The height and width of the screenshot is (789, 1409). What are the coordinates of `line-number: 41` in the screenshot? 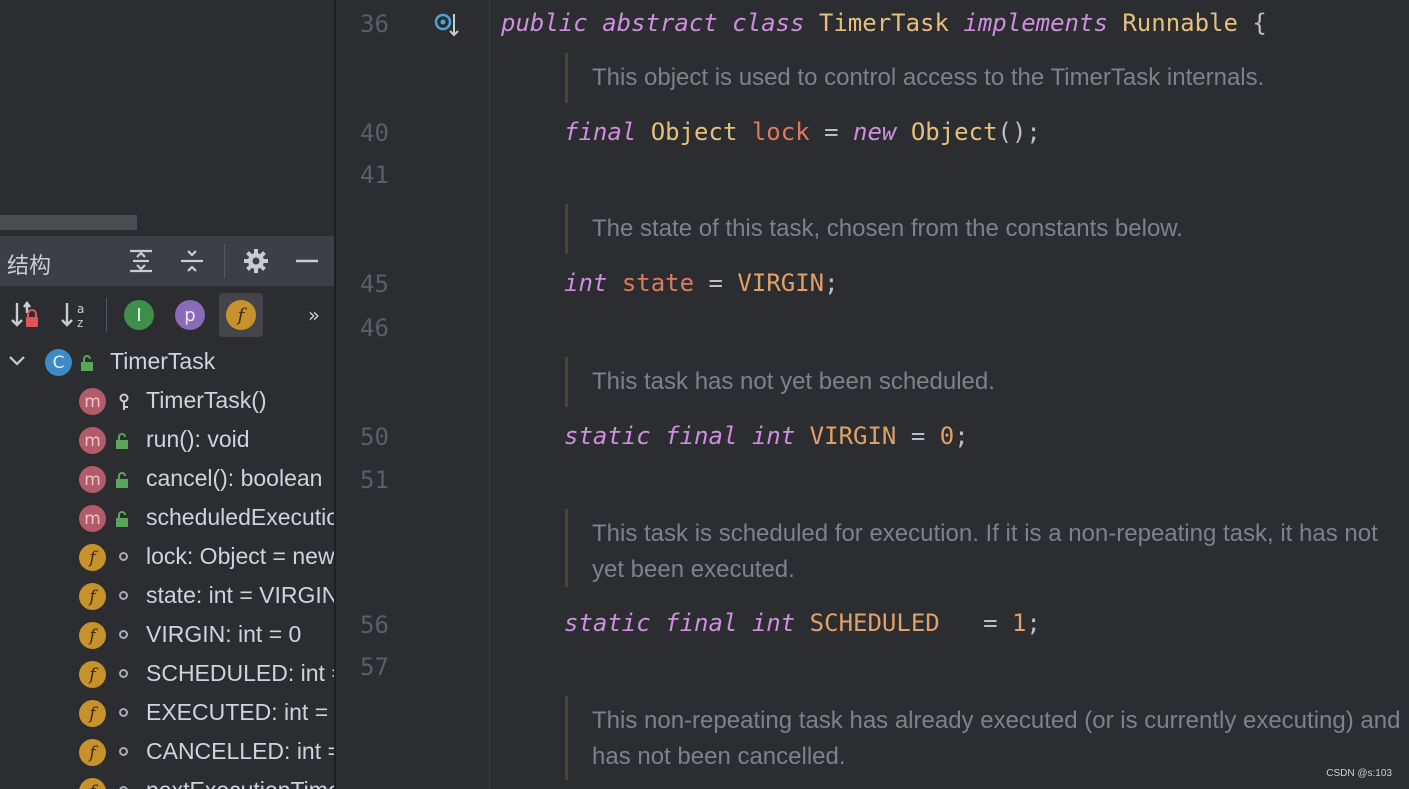 It's located at (374, 175).